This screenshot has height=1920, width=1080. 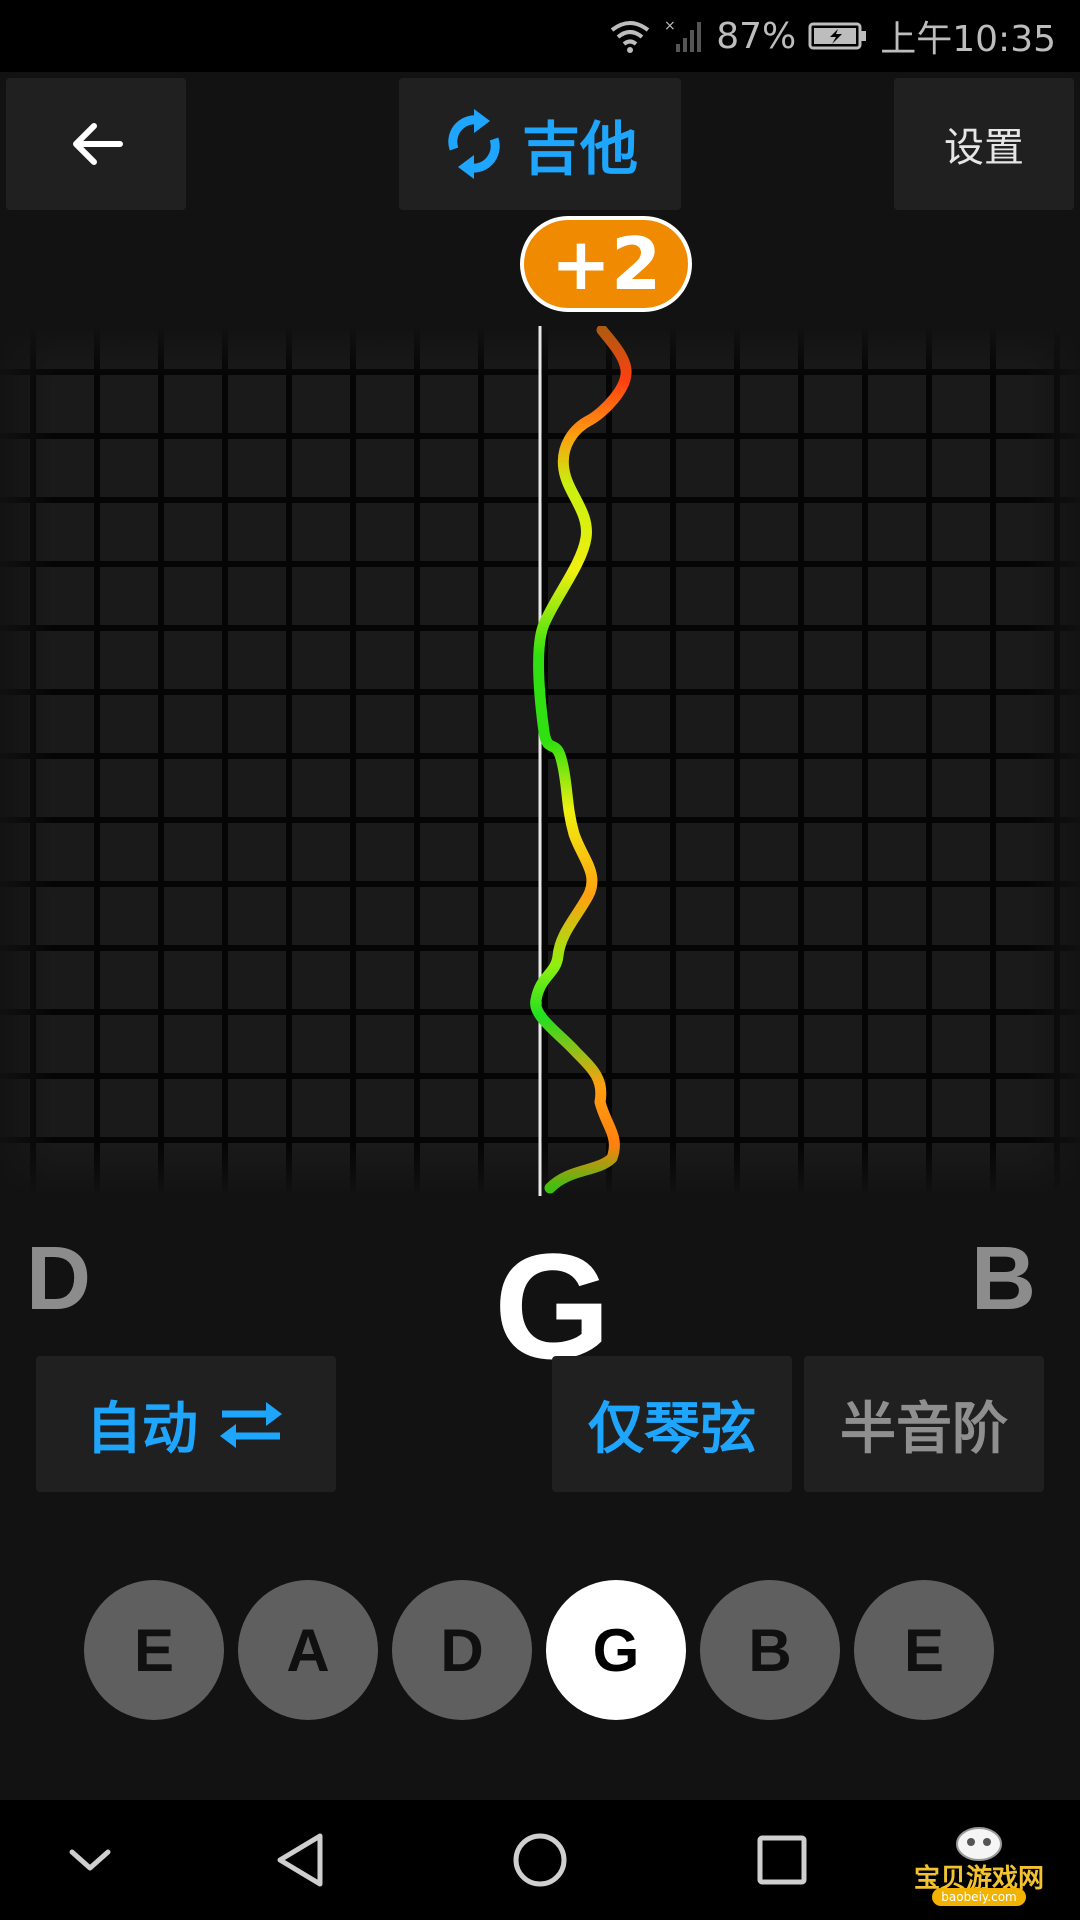 What do you see at coordinates (968, 39) in the screenshot?
I see `clock: 上午10:35` at bounding box center [968, 39].